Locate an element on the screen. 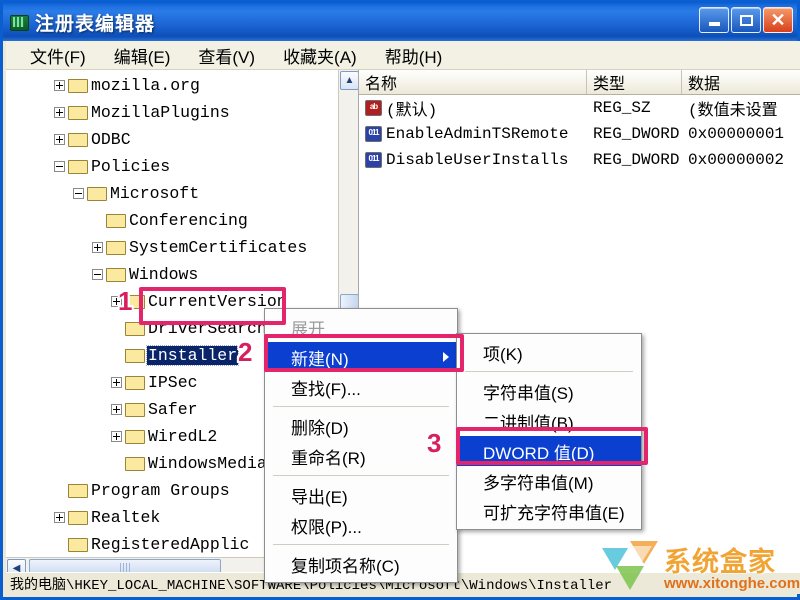 Image resolution: width=800 pixels, height=600 pixels. dword-value-icon: 011 is located at coordinates (373, 160).